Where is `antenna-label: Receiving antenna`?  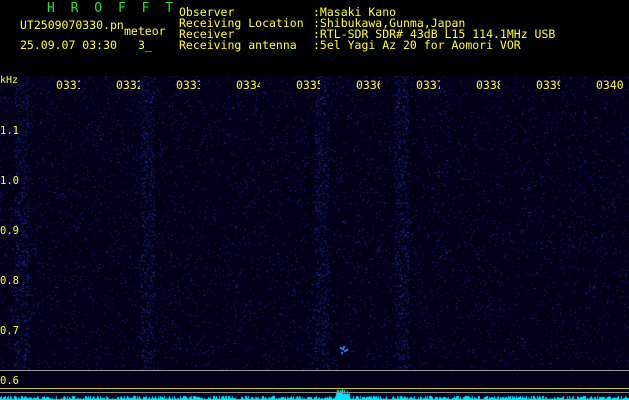
antenna-label: Receiving antenna is located at coordinates (238, 45).